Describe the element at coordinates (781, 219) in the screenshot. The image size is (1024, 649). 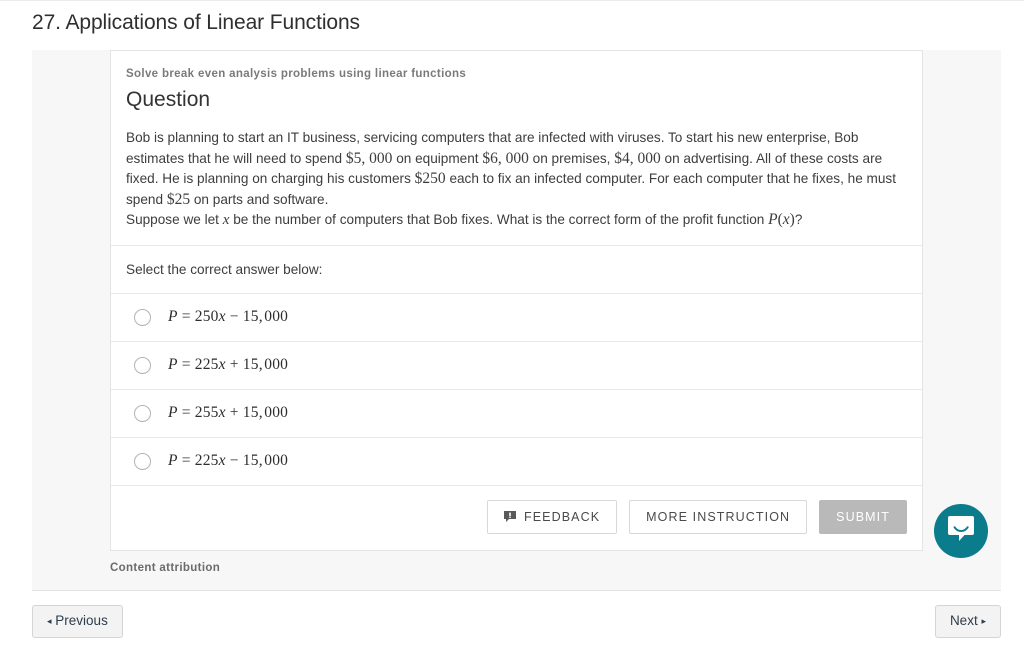
I see `profit-function: P(x)` at that location.